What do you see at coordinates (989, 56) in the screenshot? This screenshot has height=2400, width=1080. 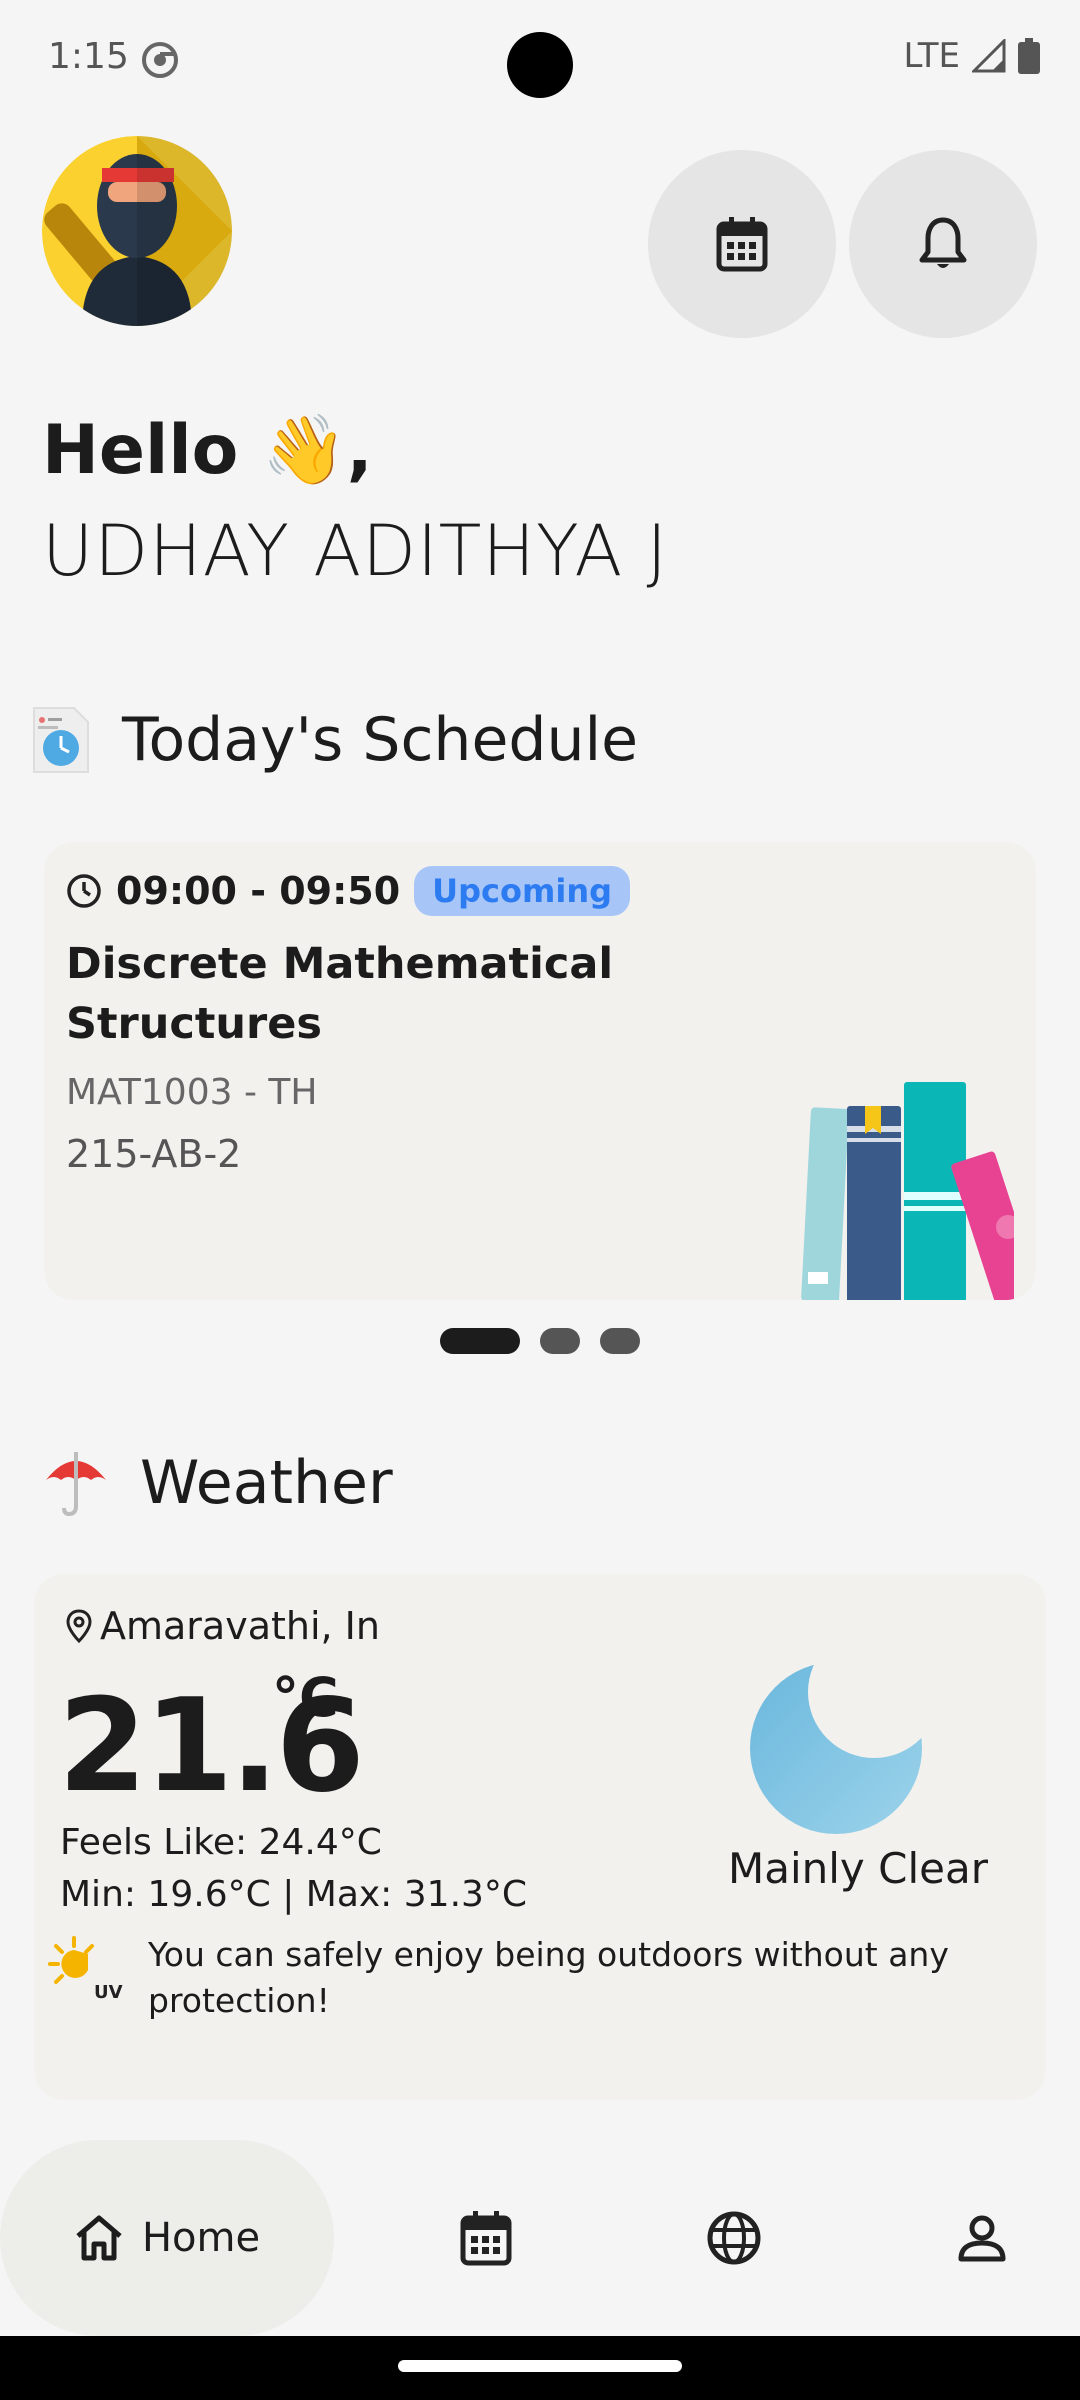 I see `signal-icon` at bounding box center [989, 56].